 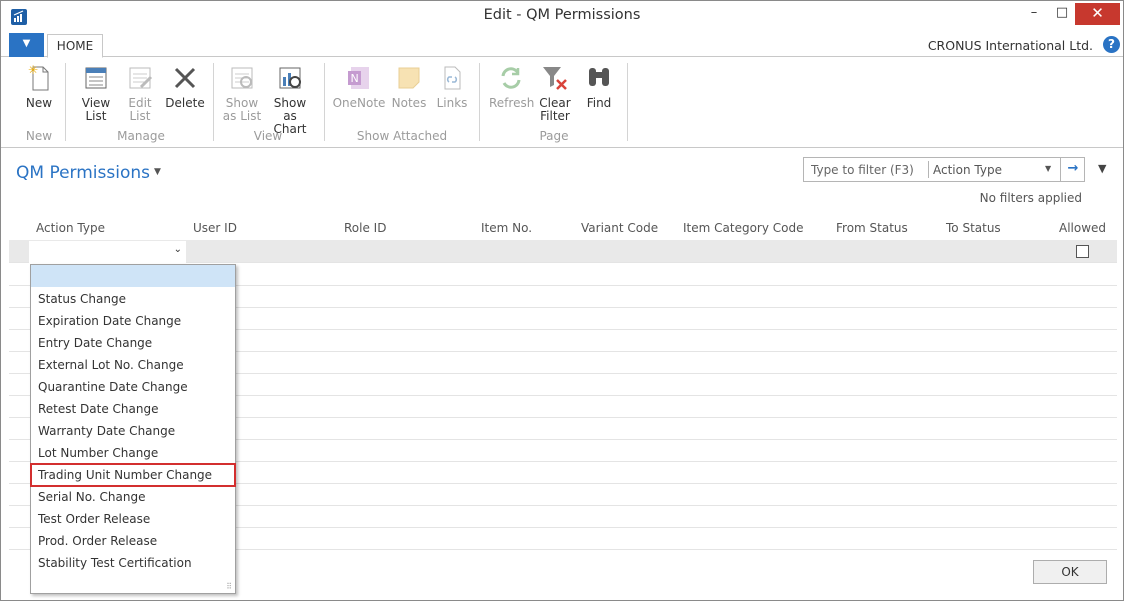 What do you see at coordinates (1072, 169) in the screenshot?
I see `apply-filter-arrow-icon: →` at bounding box center [1072, 169].